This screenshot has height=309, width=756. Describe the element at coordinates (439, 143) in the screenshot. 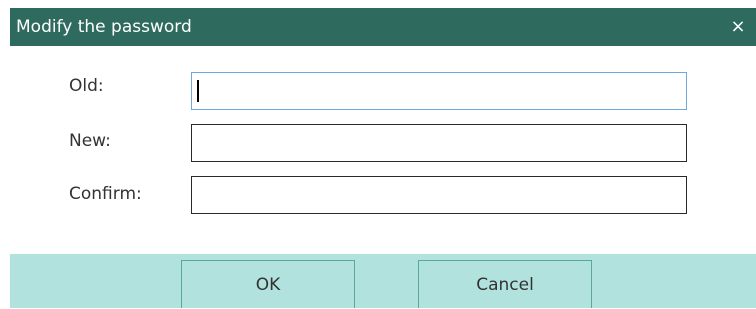

I see `new-password-input` at that location.